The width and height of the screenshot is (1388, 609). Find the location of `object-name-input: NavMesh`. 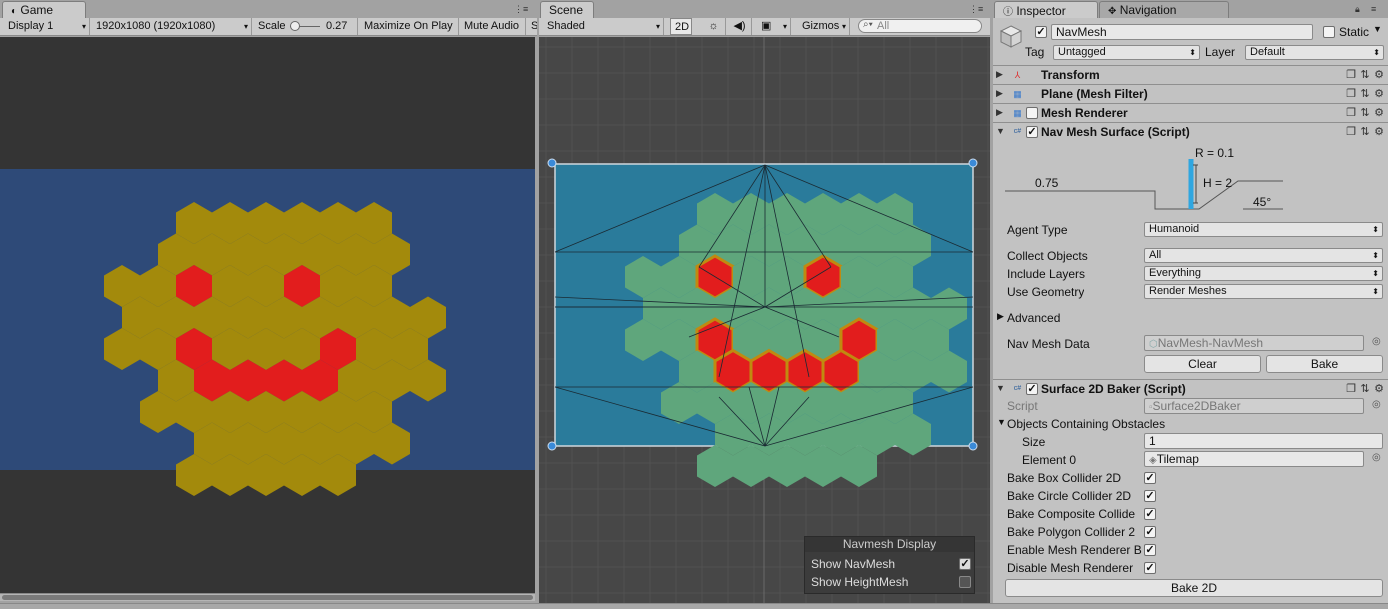

object-name-input: NavMesh is located at coordinates (1182, 32).